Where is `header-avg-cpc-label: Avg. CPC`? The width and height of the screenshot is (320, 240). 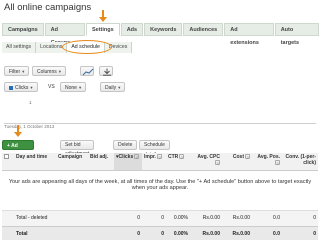
header-avg-cpc-label: Avg. CPC is located at coordinates (208, 157).